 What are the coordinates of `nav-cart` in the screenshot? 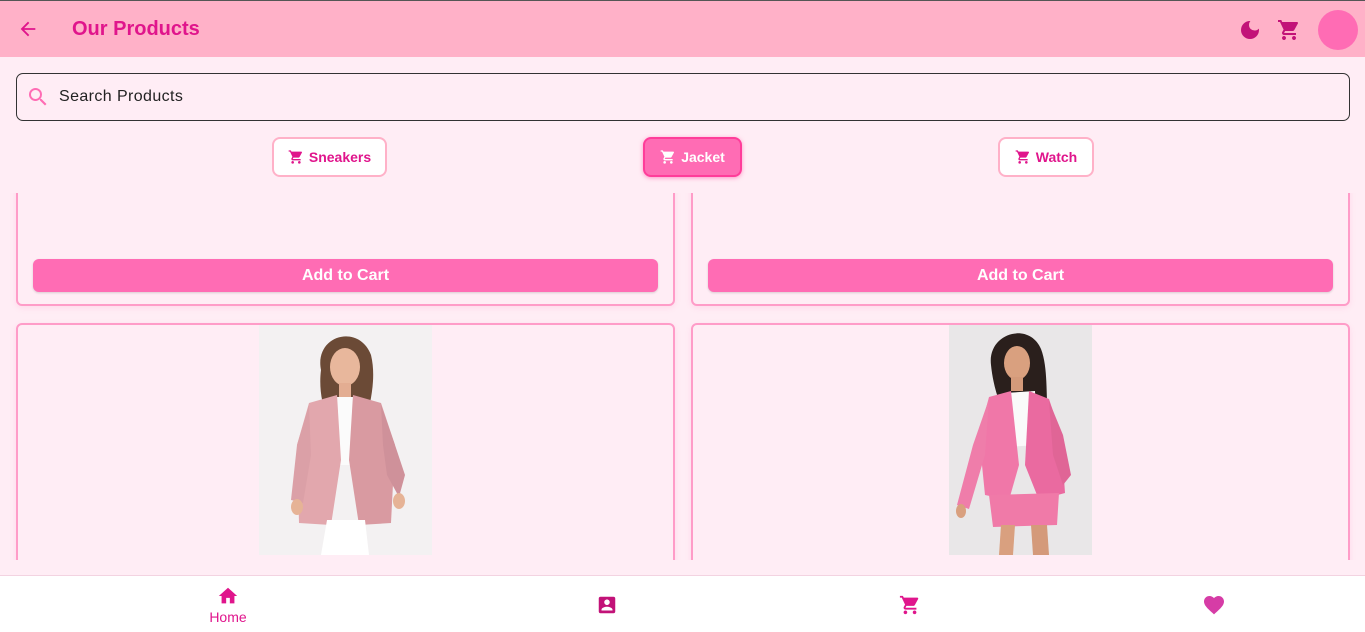 It's located at (910, 604).